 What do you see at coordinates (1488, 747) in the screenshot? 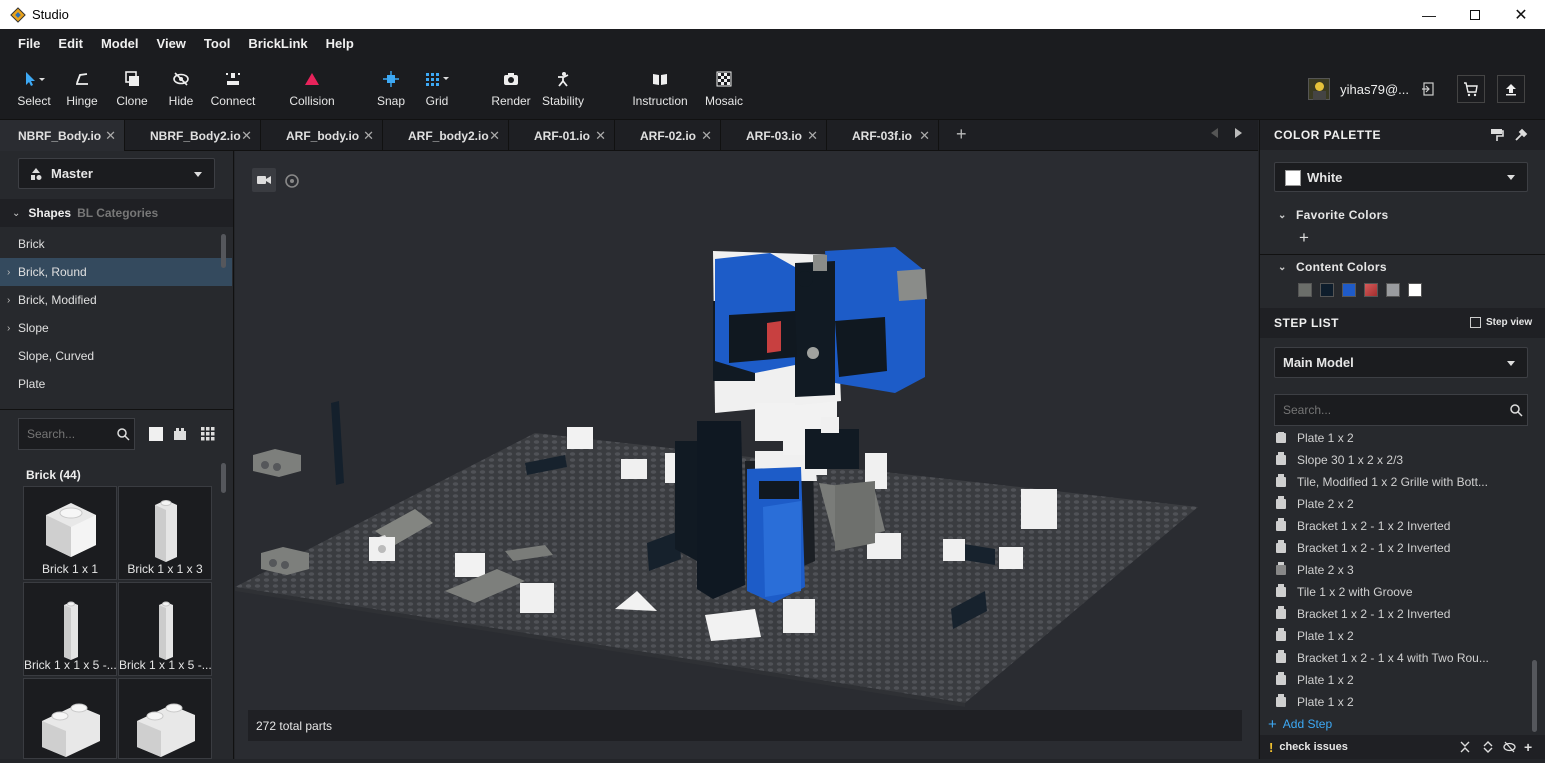
I see `expand-all-icon` at bounding box center [1488, 747].